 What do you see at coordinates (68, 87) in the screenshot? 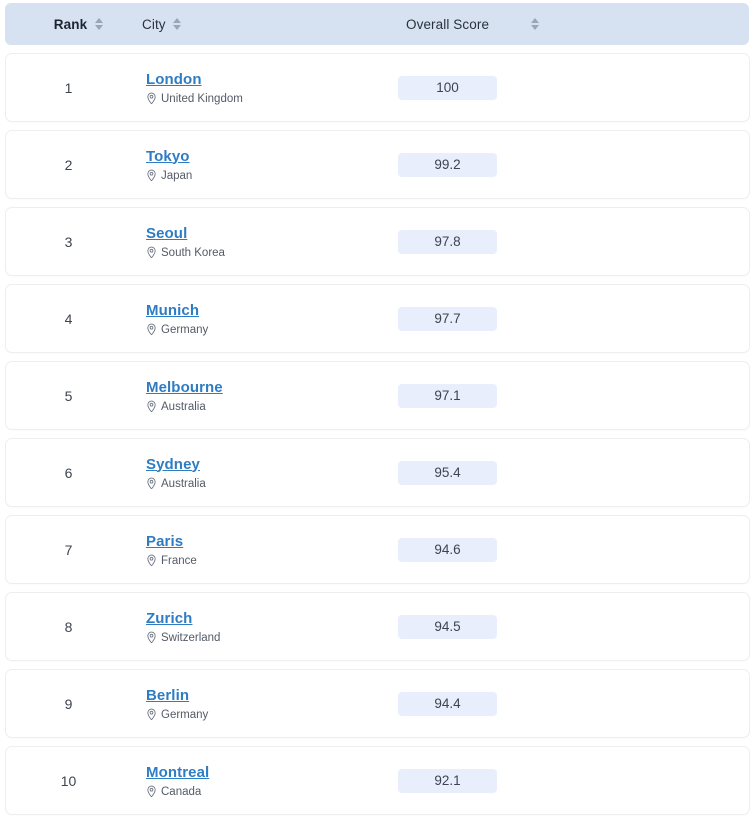
I see `rank-value: 1` at bounding box center [68, 87].